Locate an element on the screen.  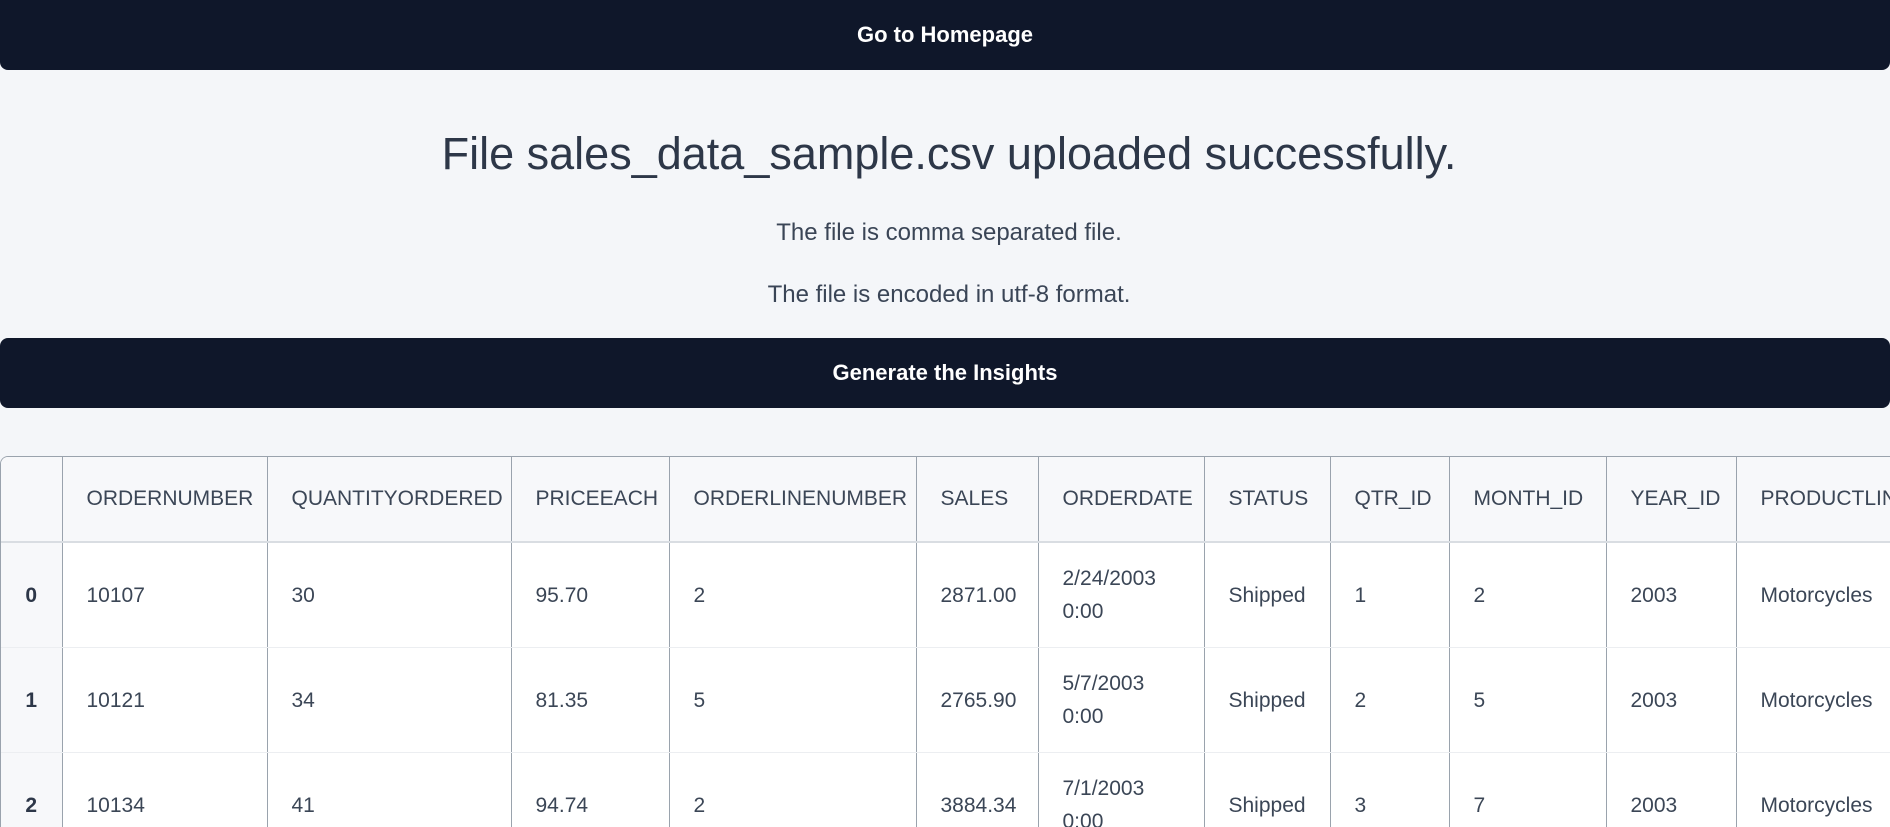
table-cell: 10107 is located at coordinates (164, 595).